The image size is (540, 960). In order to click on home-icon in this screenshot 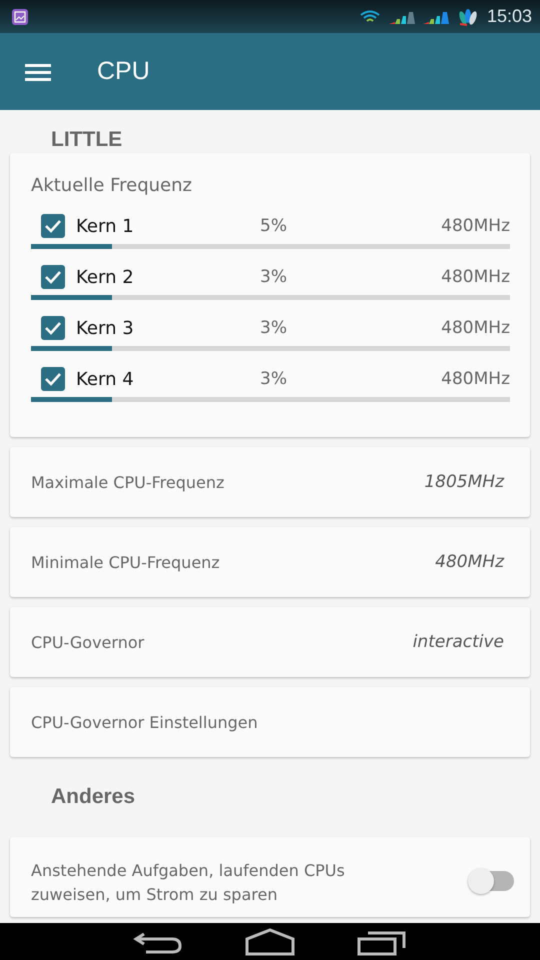, I will do `click(270, 942)`.